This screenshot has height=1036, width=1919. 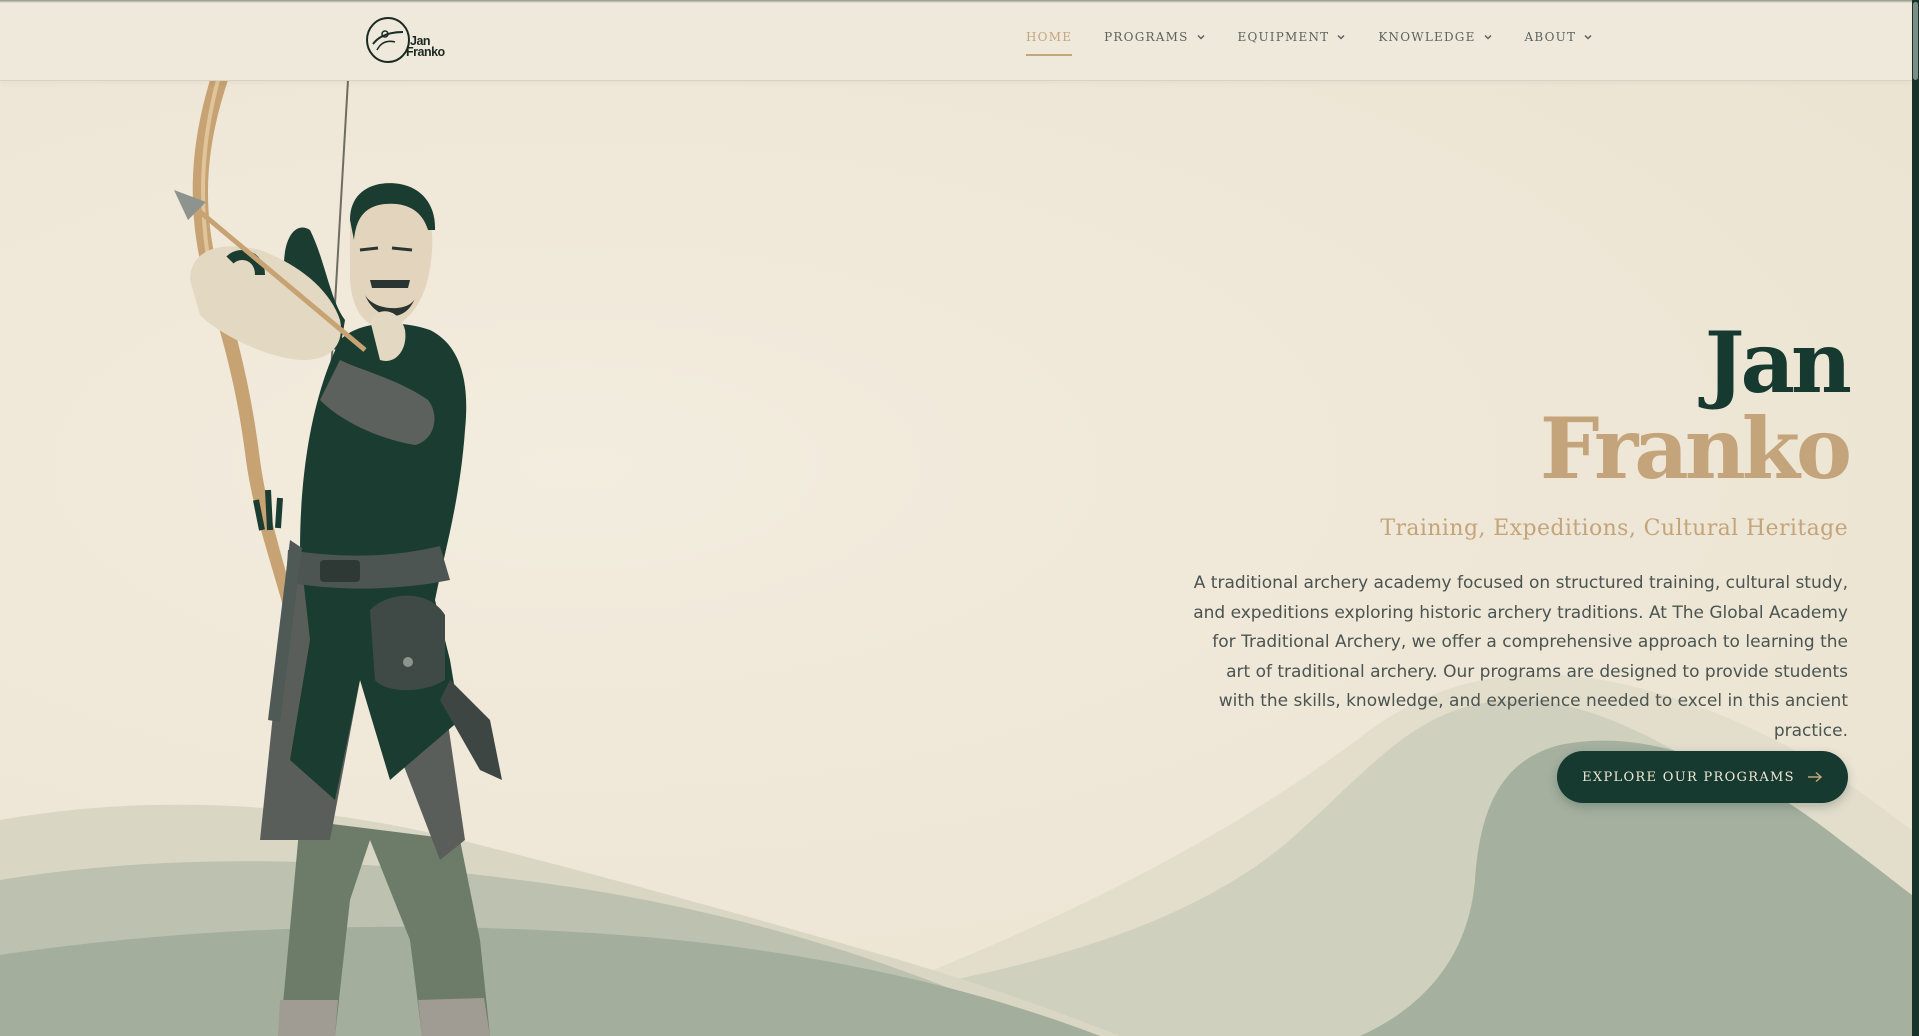 What do you see at coordinates (1915, 41) in the screenshot?
I see `scrollbar-thumb` at bounding box center [1915, 41].